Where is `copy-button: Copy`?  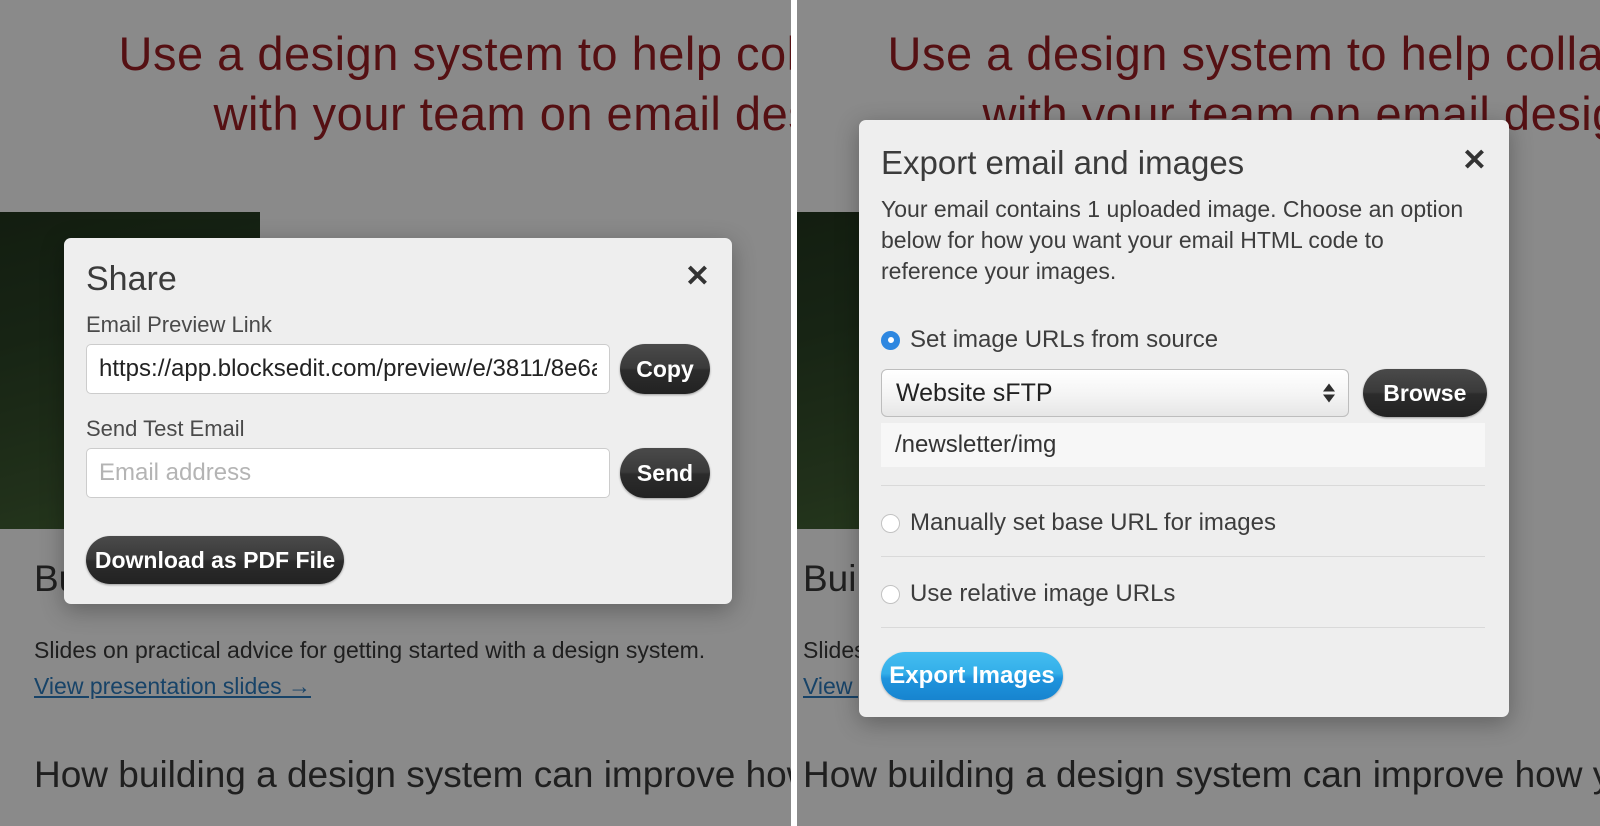
copy-button: Copy is located at coordinates (665, 369).